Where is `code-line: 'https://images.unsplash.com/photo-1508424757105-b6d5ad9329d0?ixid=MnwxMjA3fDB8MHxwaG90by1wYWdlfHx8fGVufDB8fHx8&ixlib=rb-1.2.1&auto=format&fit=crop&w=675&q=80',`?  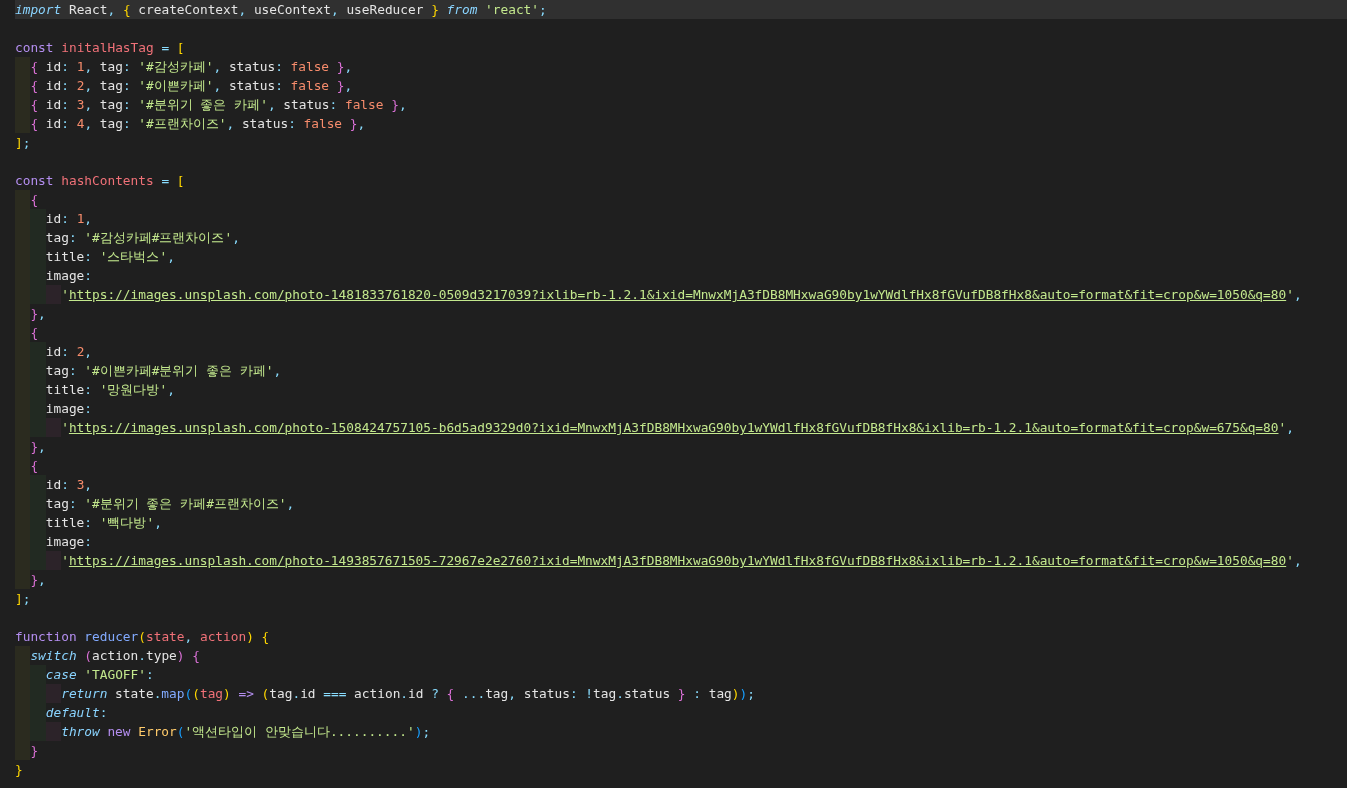 code-line: 'https://images.unsplash.com/photo-1508424757105-b6d5ad9329d0?ixid=MnwxMjA3fDB8MHxwaG90by1wYWdlfHx8fGVufDB8fHx8&ixlib=rb-1.2.1&auto=format&fit=crop&w=675&q=80', is located at coordinates (677, 428).